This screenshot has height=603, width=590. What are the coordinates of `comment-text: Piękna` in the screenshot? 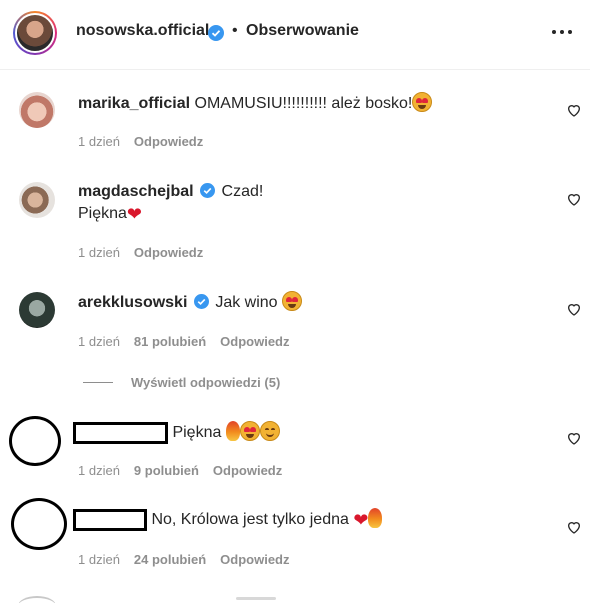 It's located at (197, 432).